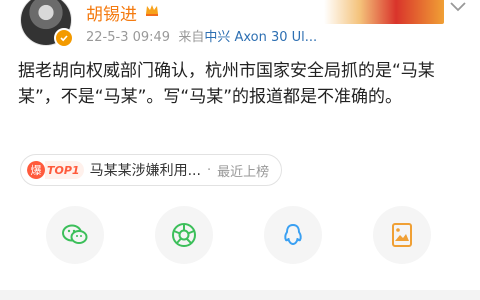 The height and width of the screenshot is (300, 480). What do you see at coordinates (36, 170) in the screenshot?
I see `hot-badge-icon: 爆` at bounding box center [36, 170].